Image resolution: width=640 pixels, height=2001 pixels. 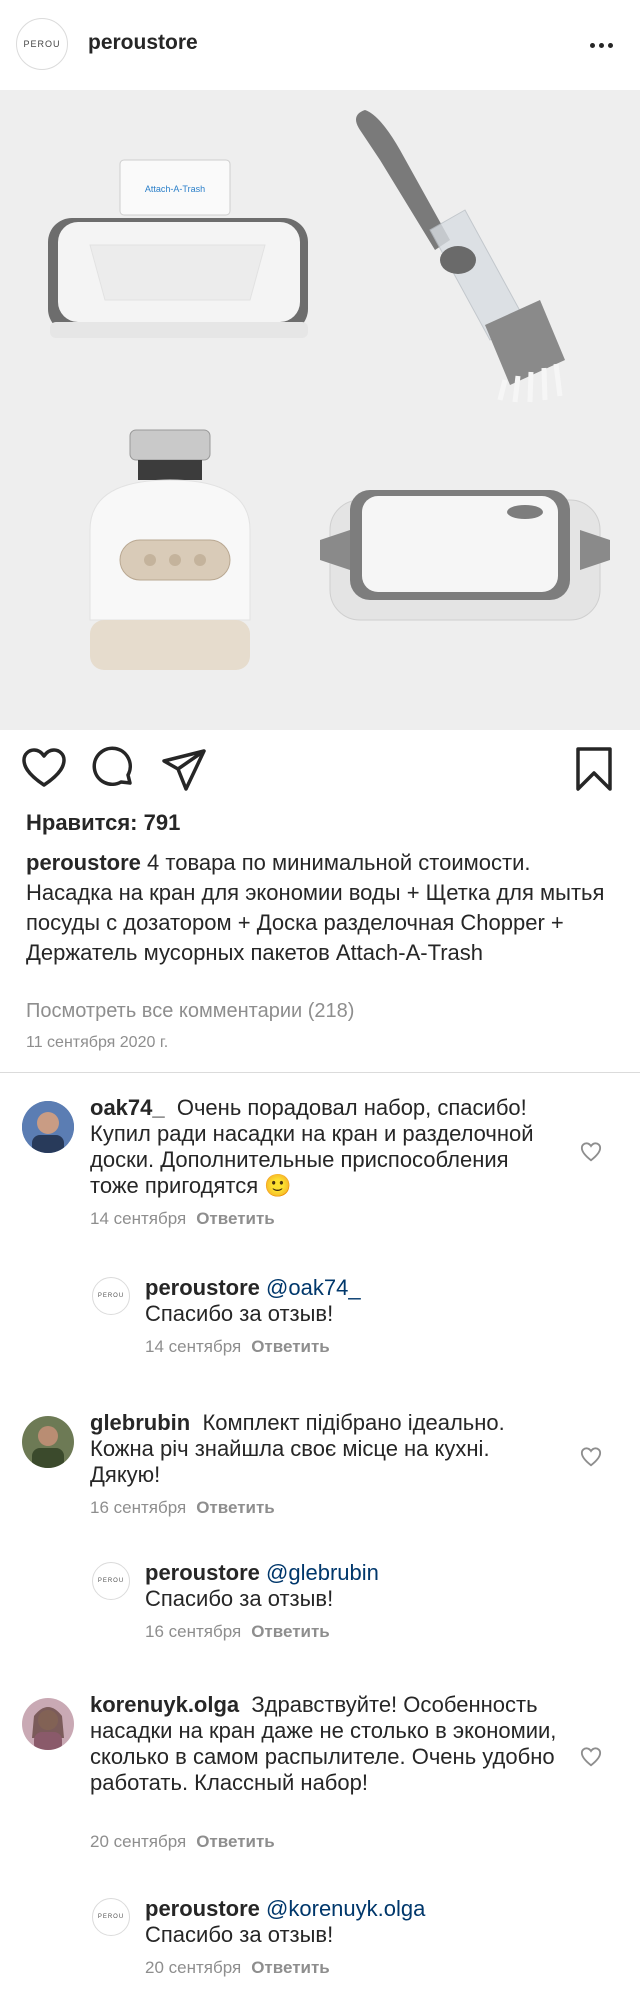 I want to click on action-bar, so click(x=320, y=770).